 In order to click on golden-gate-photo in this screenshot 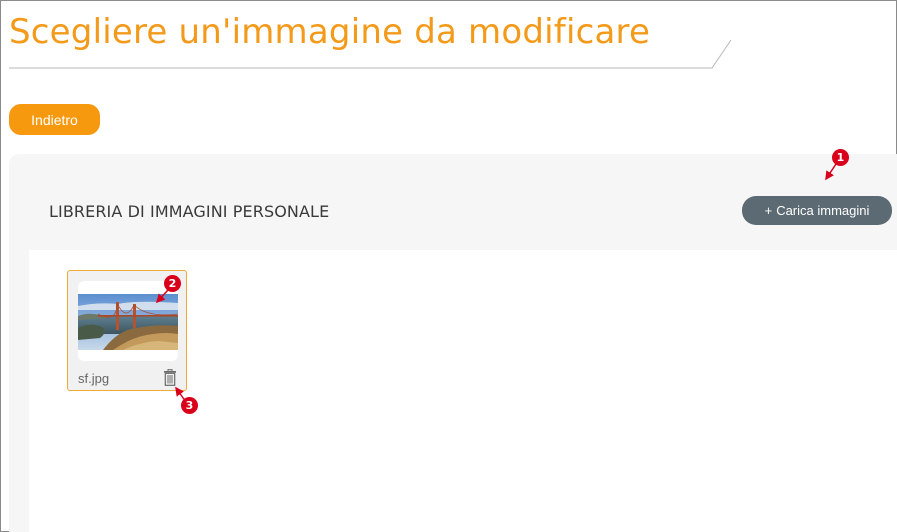, I will do `click(128, 322)`.